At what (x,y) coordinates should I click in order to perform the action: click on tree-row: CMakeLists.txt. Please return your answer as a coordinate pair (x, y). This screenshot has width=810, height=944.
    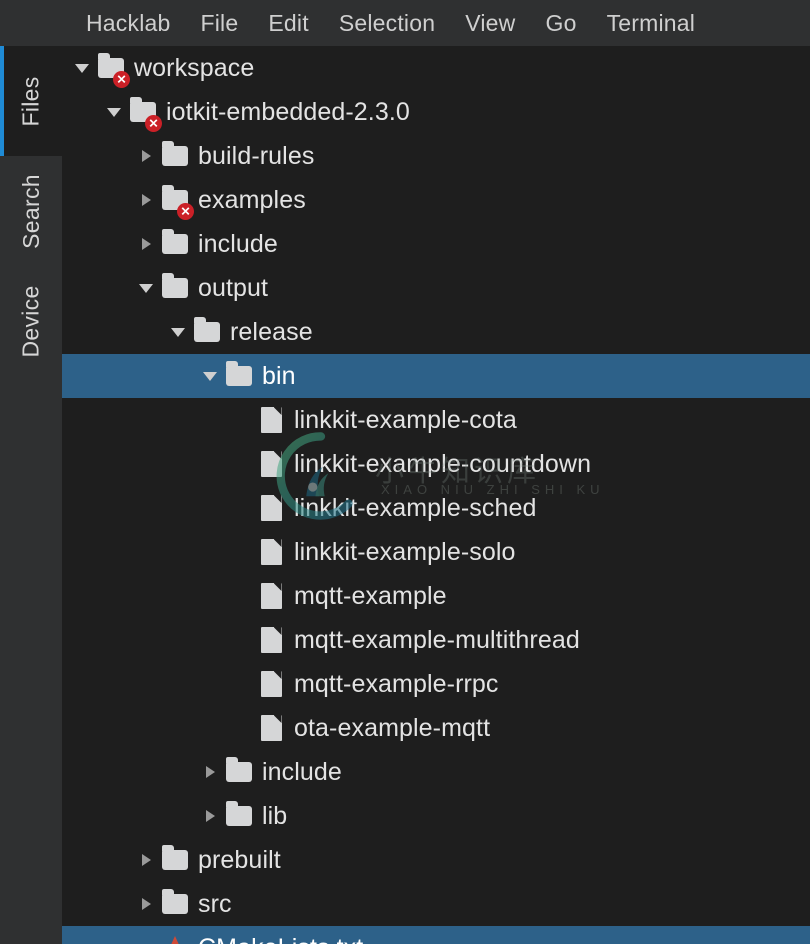
    Looking at the image, I should click on (436, 935).